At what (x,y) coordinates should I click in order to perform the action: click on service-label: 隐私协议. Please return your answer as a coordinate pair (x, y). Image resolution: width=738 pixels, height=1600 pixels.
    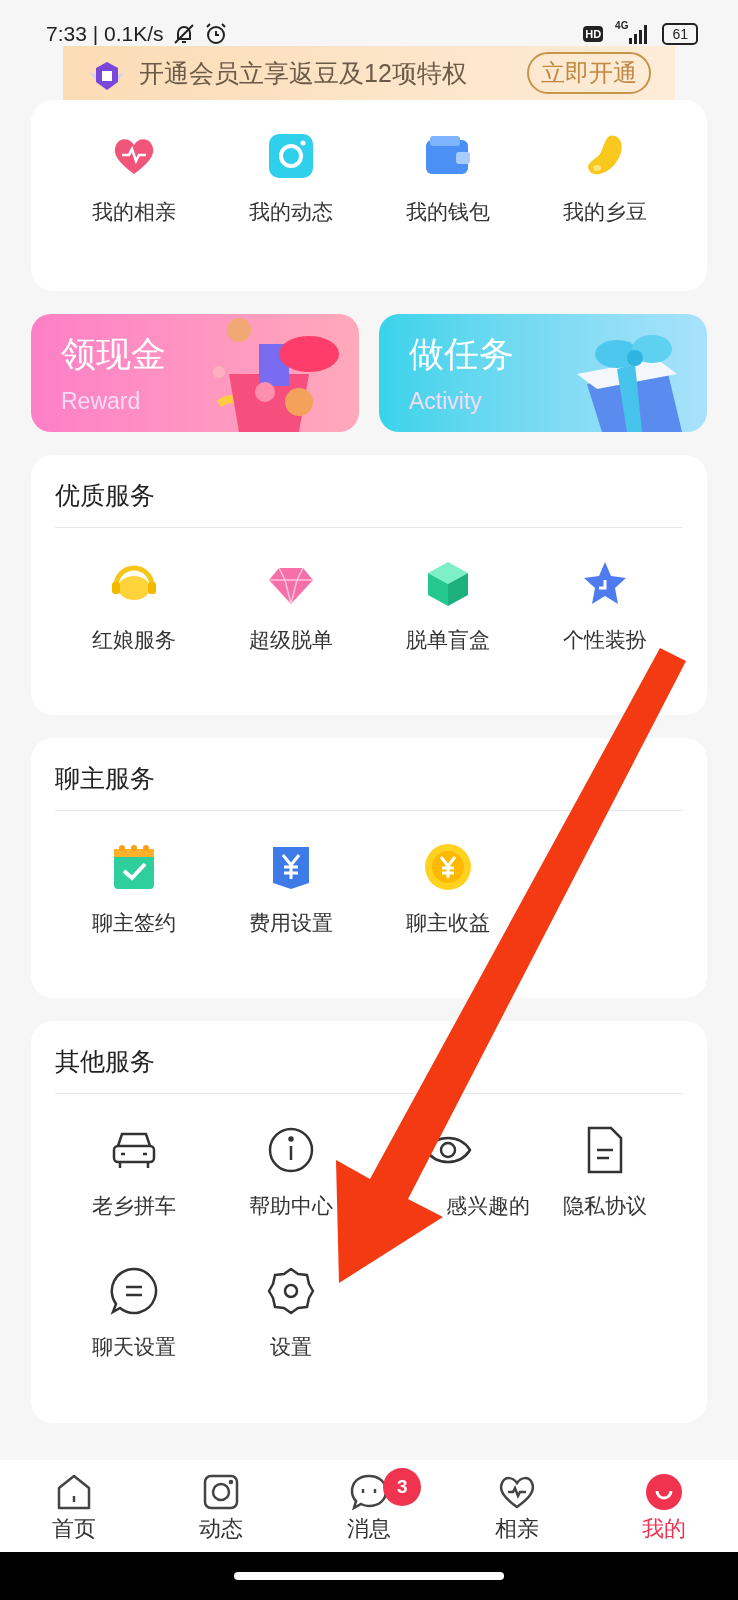
    Looking at the image, I should click on (604, 1205).